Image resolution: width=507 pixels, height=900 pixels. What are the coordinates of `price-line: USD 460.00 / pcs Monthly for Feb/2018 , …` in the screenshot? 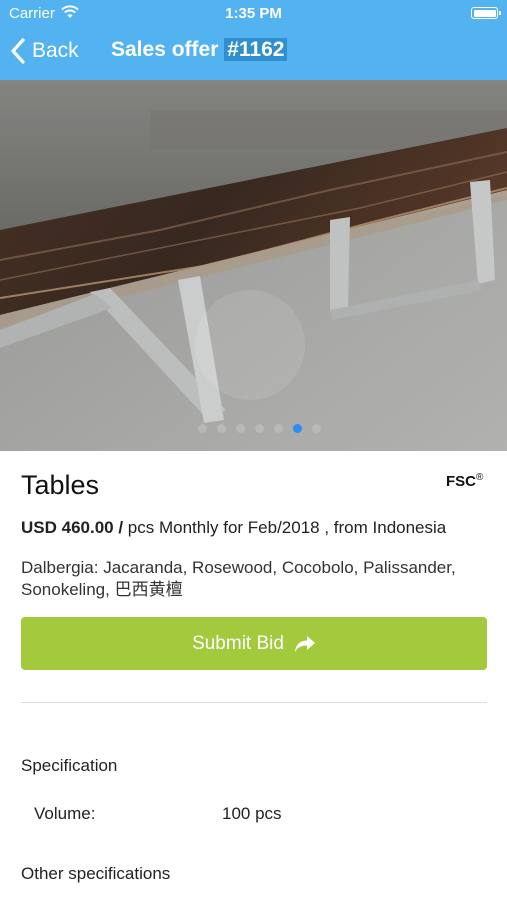 It's located at (233, 528).